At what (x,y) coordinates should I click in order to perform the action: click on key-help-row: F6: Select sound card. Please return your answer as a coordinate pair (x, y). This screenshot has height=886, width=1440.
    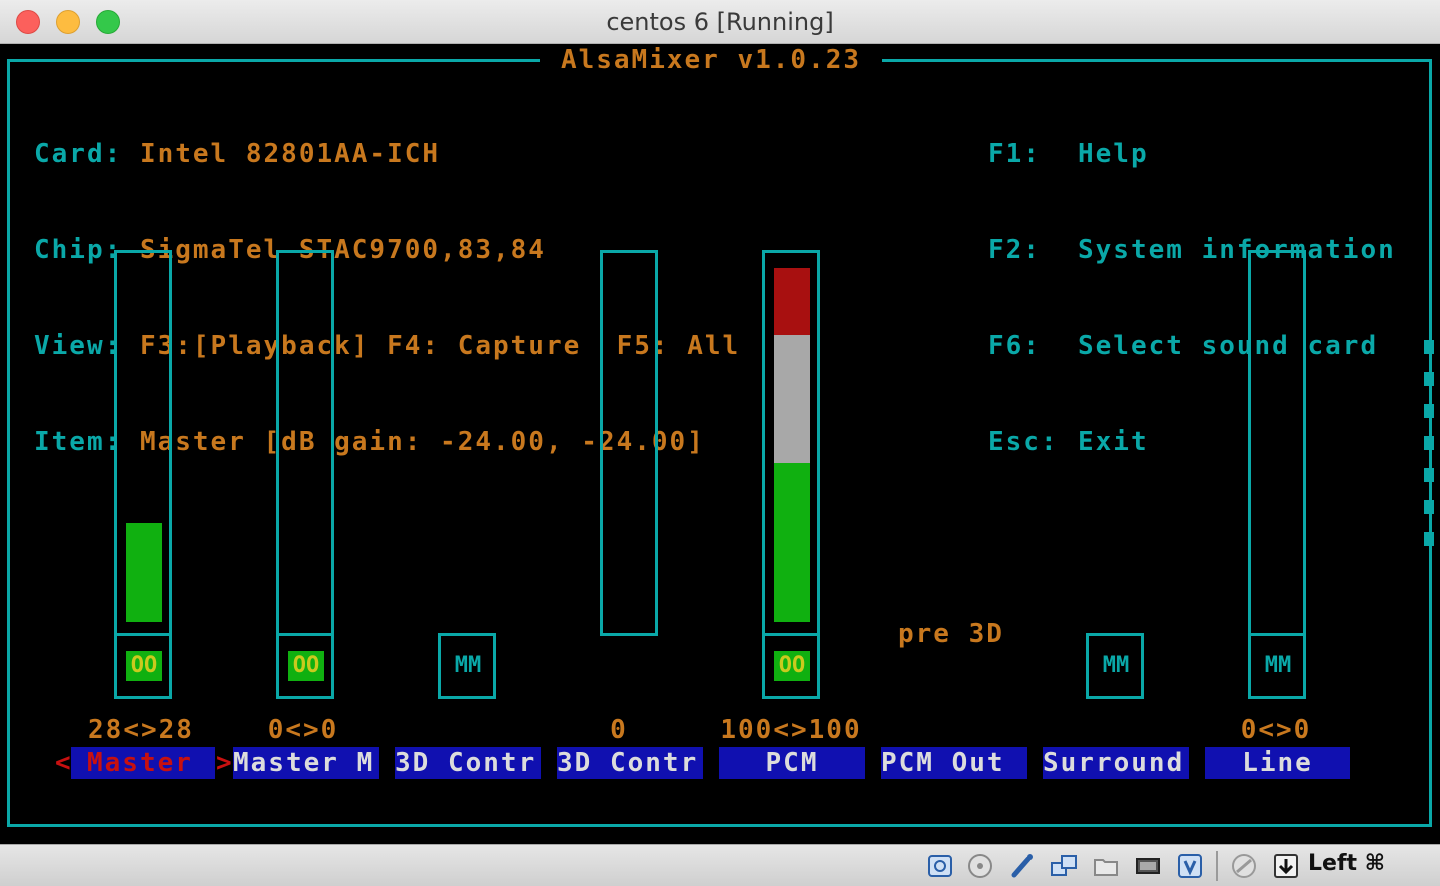
    Looking at the image, I should click on (1192, 346).